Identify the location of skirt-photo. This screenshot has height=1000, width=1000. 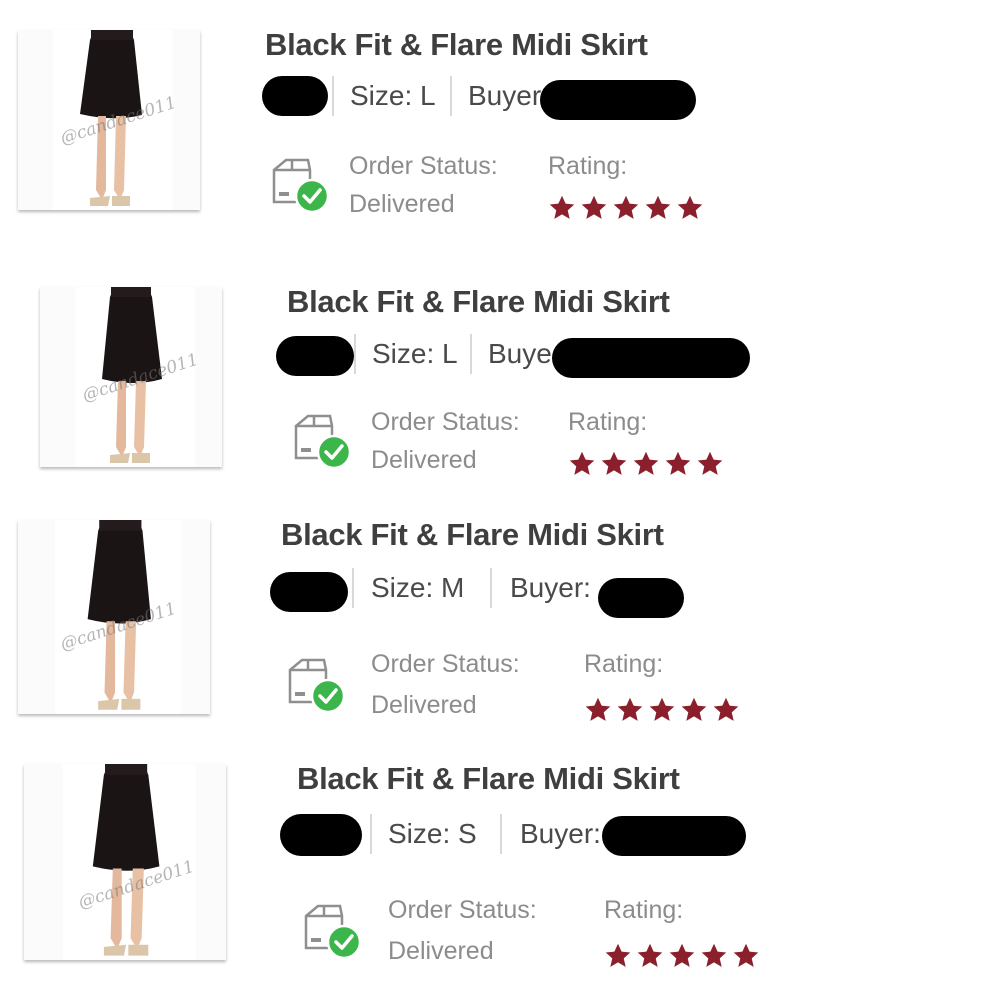
(129, 862).